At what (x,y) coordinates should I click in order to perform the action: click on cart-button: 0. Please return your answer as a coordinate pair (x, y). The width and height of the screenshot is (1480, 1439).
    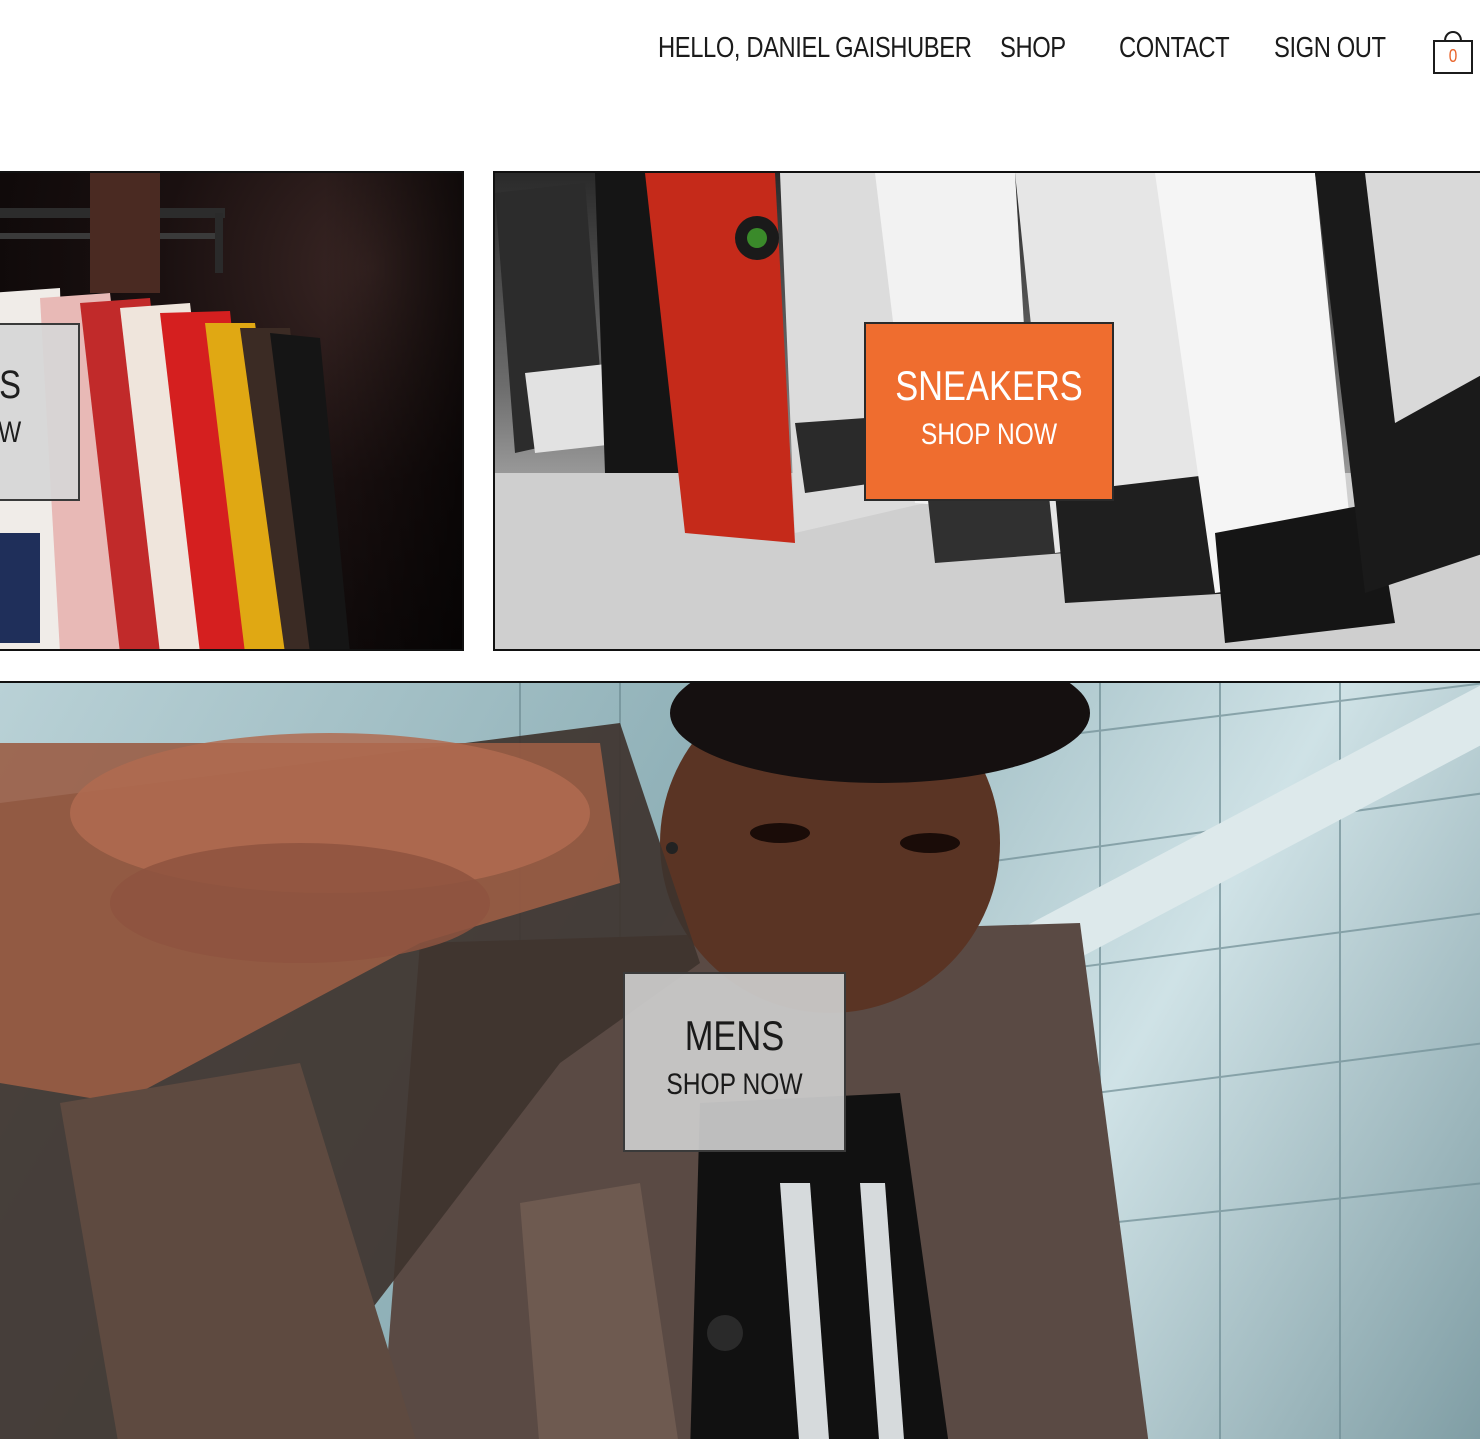
    Looking at the image, I should click on (1453, 51).